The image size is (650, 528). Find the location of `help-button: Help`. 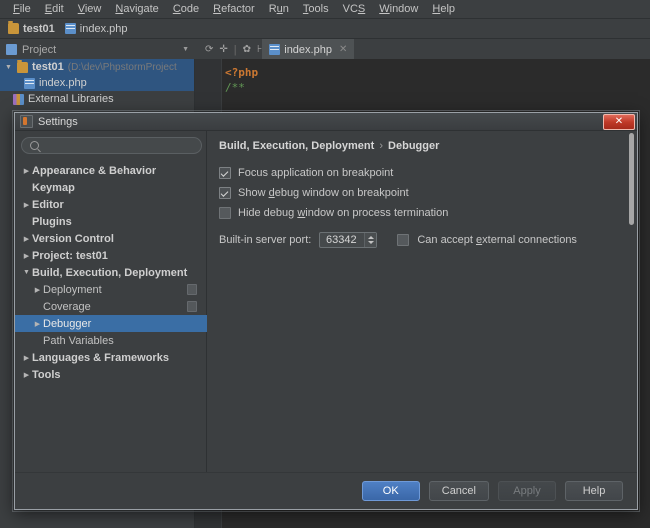

help-button: Help is located at coordinates (594, 491).